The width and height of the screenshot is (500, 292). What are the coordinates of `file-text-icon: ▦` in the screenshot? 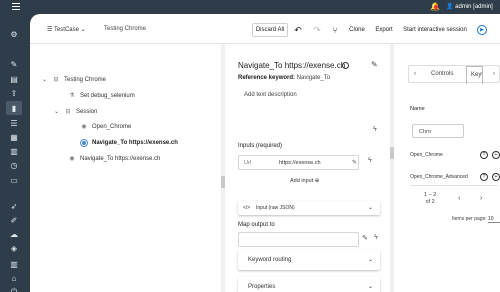 It's located at (14, 137).